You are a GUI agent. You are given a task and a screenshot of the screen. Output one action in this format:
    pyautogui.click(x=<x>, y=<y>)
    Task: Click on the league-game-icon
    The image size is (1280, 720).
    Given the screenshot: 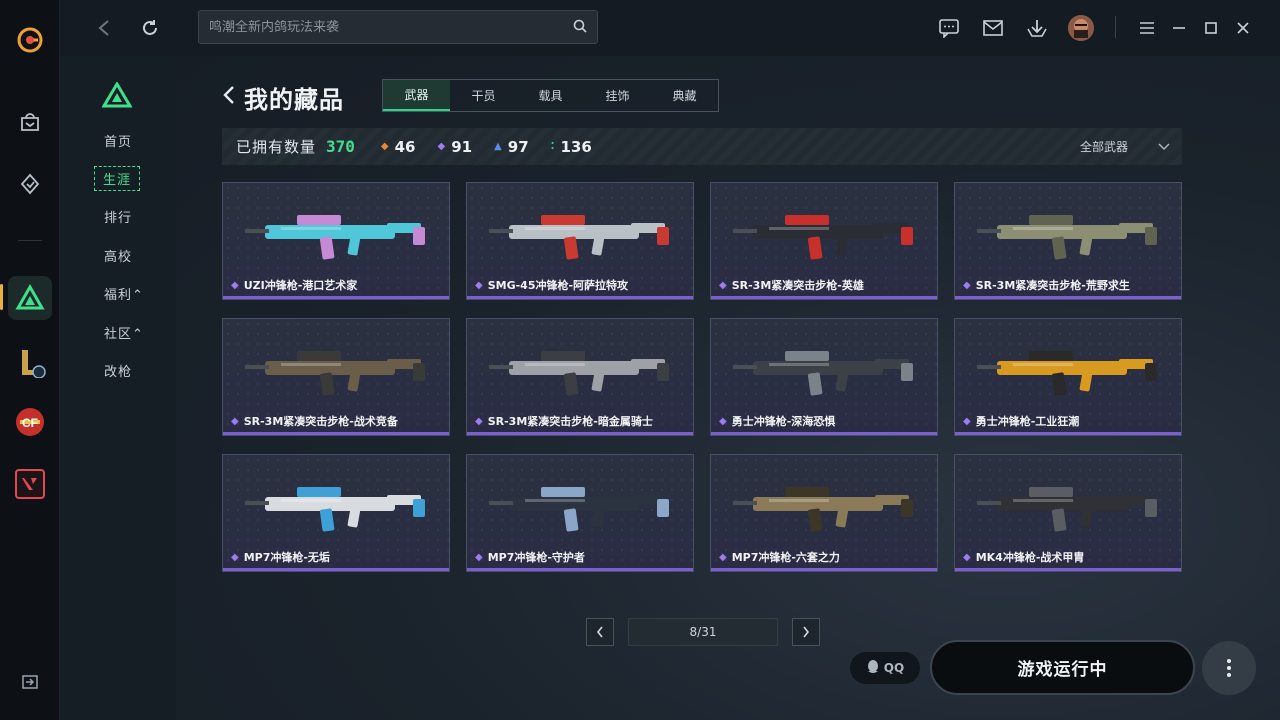 What is the action you would take?
    pyautogui.click(x=30, y=362)
    